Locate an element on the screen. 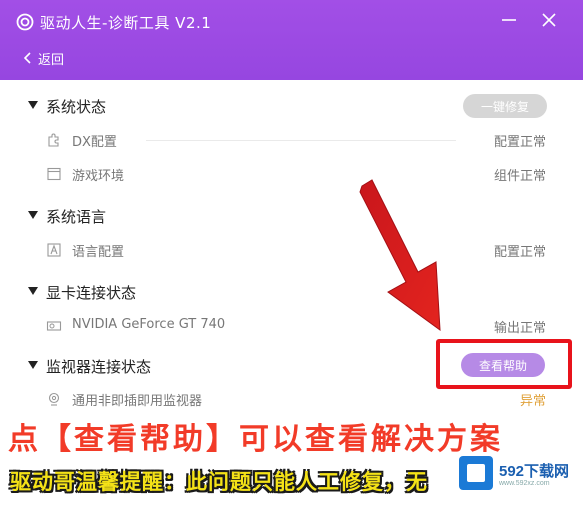 The image size is (583, 510). back-label: 返回 is located at coordinates (51, 60).